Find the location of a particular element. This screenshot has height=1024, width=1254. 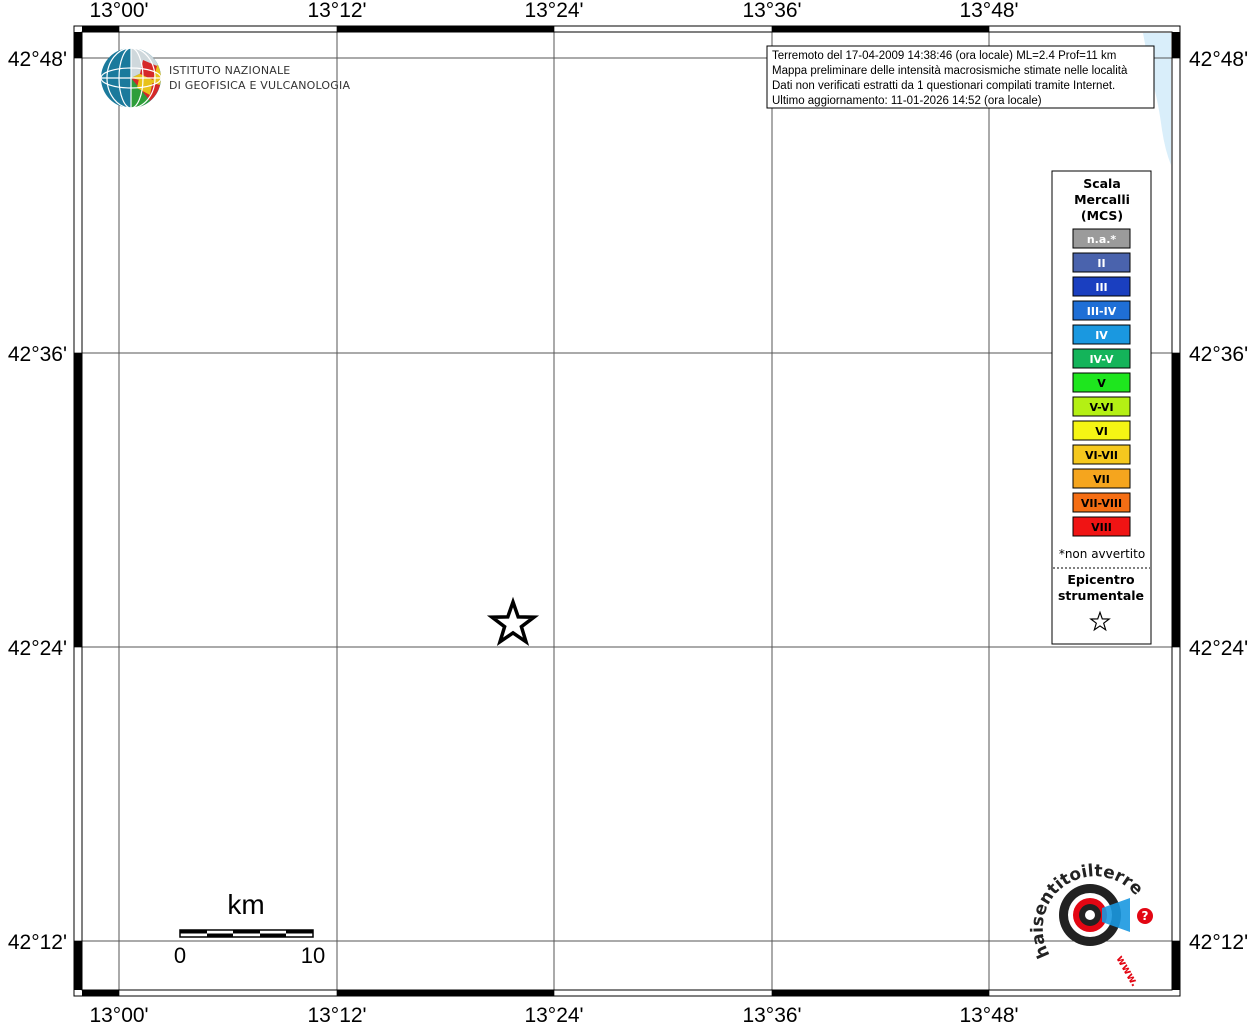

lon-label-top: 13°36' is located at coordinates (771, 11).